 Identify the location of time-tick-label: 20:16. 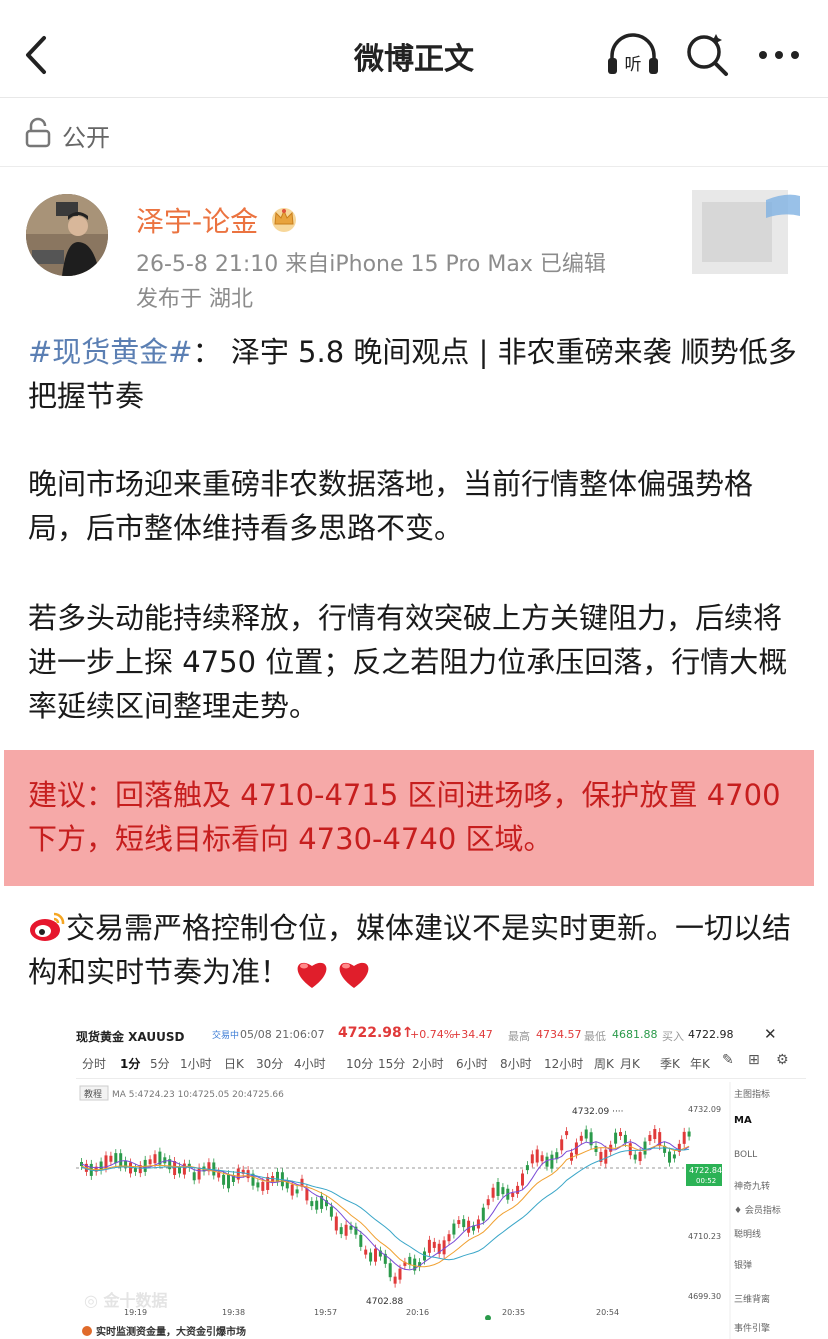
(417, 1312).